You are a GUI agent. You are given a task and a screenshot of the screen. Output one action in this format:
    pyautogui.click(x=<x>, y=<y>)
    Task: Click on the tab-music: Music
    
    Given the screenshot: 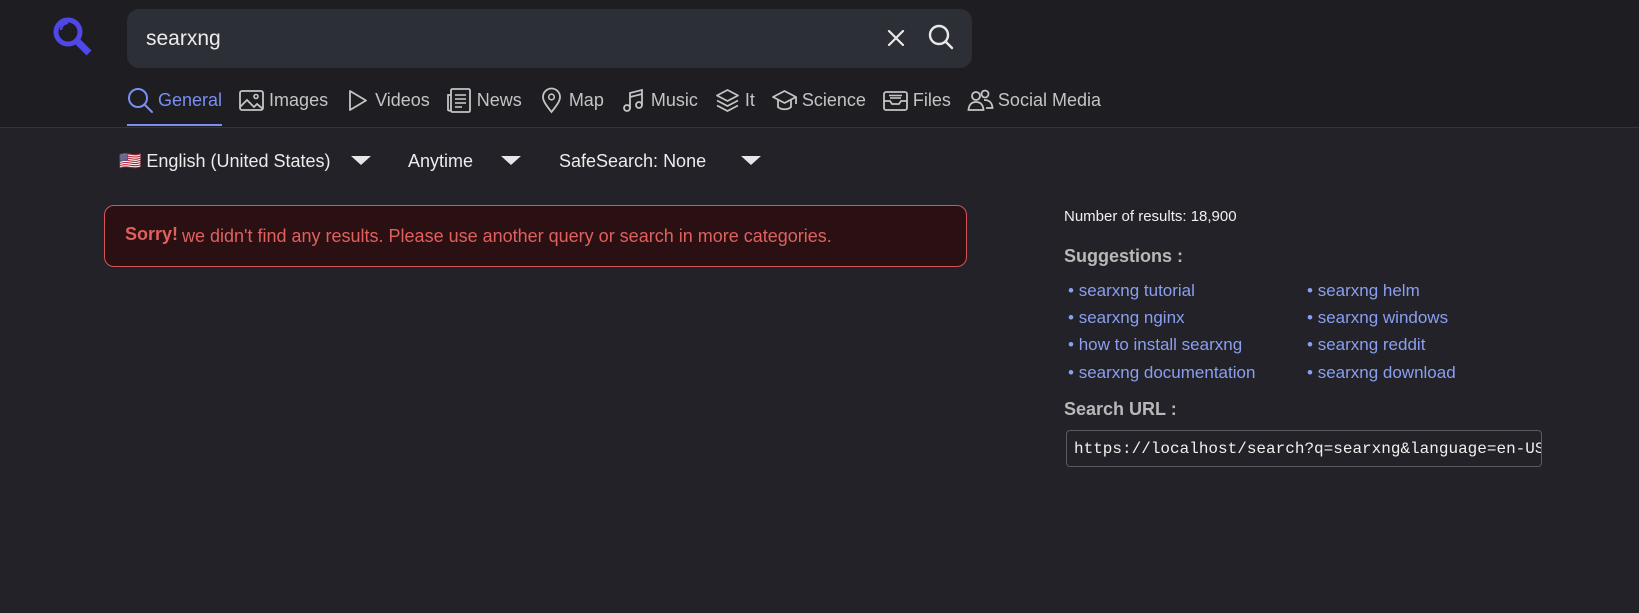 What is the action you would take?
    pyautogui.click(x=659, y=107)
    